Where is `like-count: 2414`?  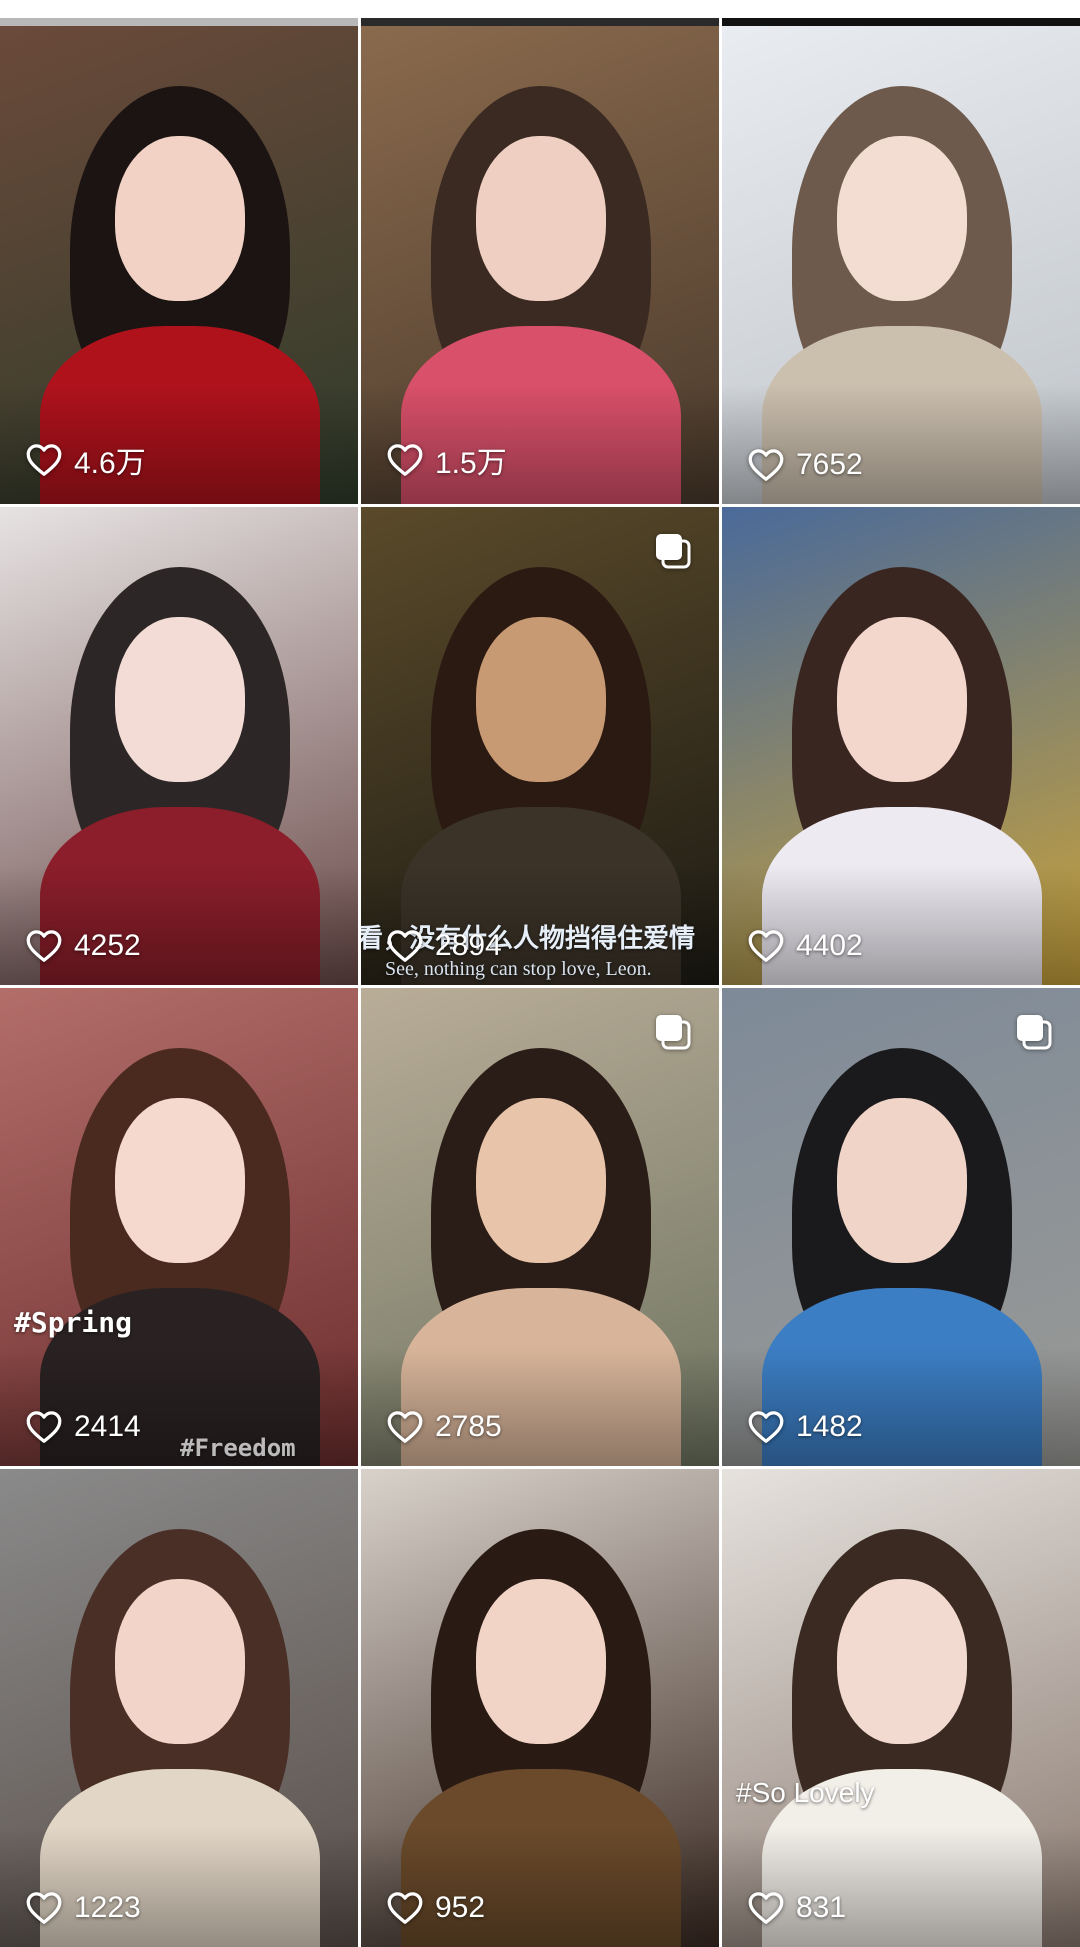 like-count: 2414 is located at coordinates (83, 1427).